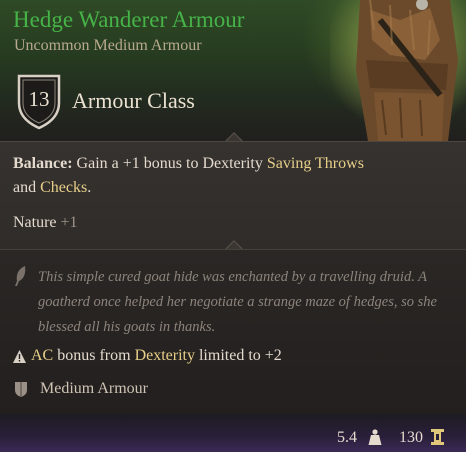 This screenshot has height=452, width=466. Describe the element at coordinates (89, 187) in the screenshot. I see `balance-text-3: .` at that location.